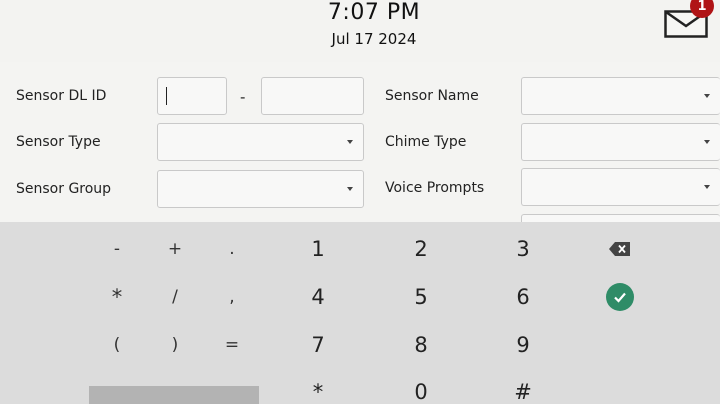 The image size is (720, 404). What do you see at coordinates (523, 249) in the screenshot?
I see `key-3: 3` at bounding box center [523, 249].